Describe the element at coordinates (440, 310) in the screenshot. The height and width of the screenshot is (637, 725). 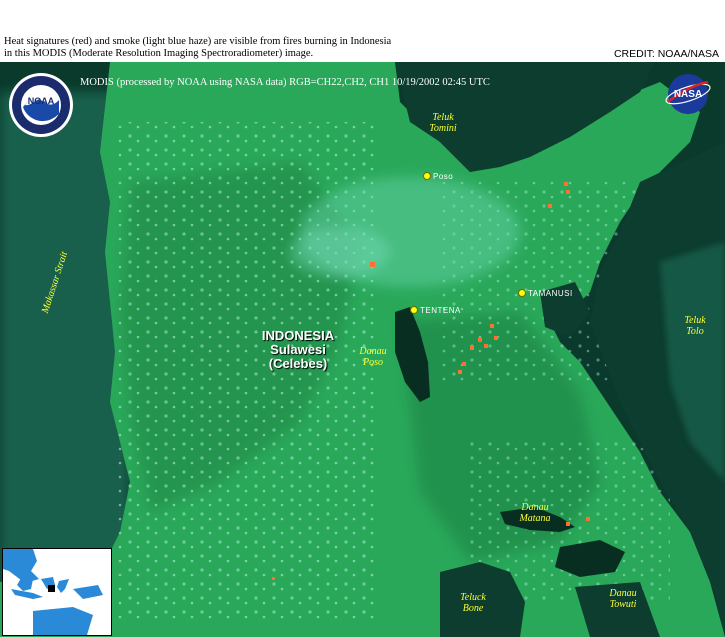
I see `city-label-tentena: Tentena` at that location.